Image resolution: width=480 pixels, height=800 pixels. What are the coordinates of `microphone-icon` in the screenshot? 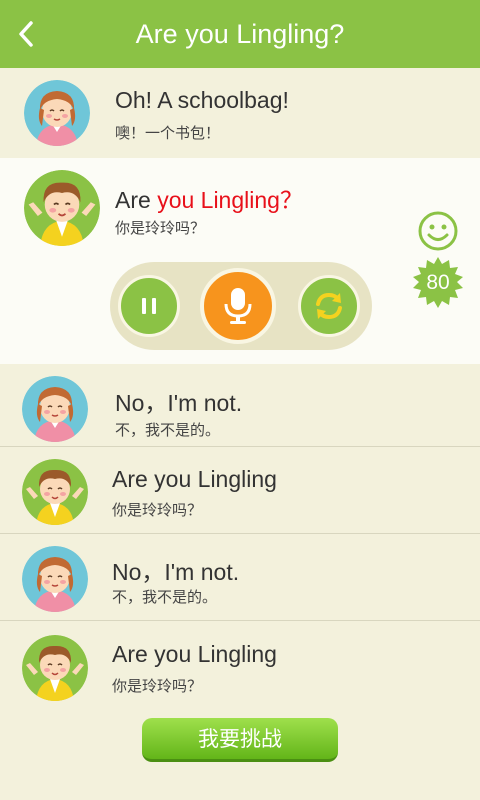 It's located at (238, 306).